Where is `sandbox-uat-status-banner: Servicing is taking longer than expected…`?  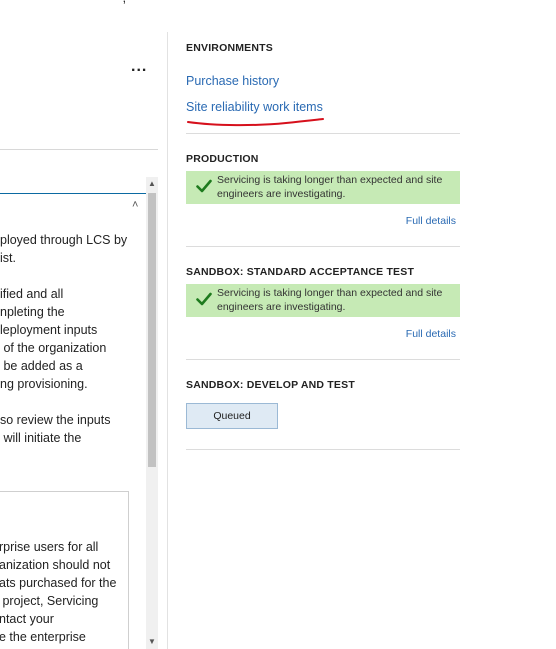 sandbox-uat-status-banner: Servicing is taking longer than expected… is located at coordinates (323, 300).